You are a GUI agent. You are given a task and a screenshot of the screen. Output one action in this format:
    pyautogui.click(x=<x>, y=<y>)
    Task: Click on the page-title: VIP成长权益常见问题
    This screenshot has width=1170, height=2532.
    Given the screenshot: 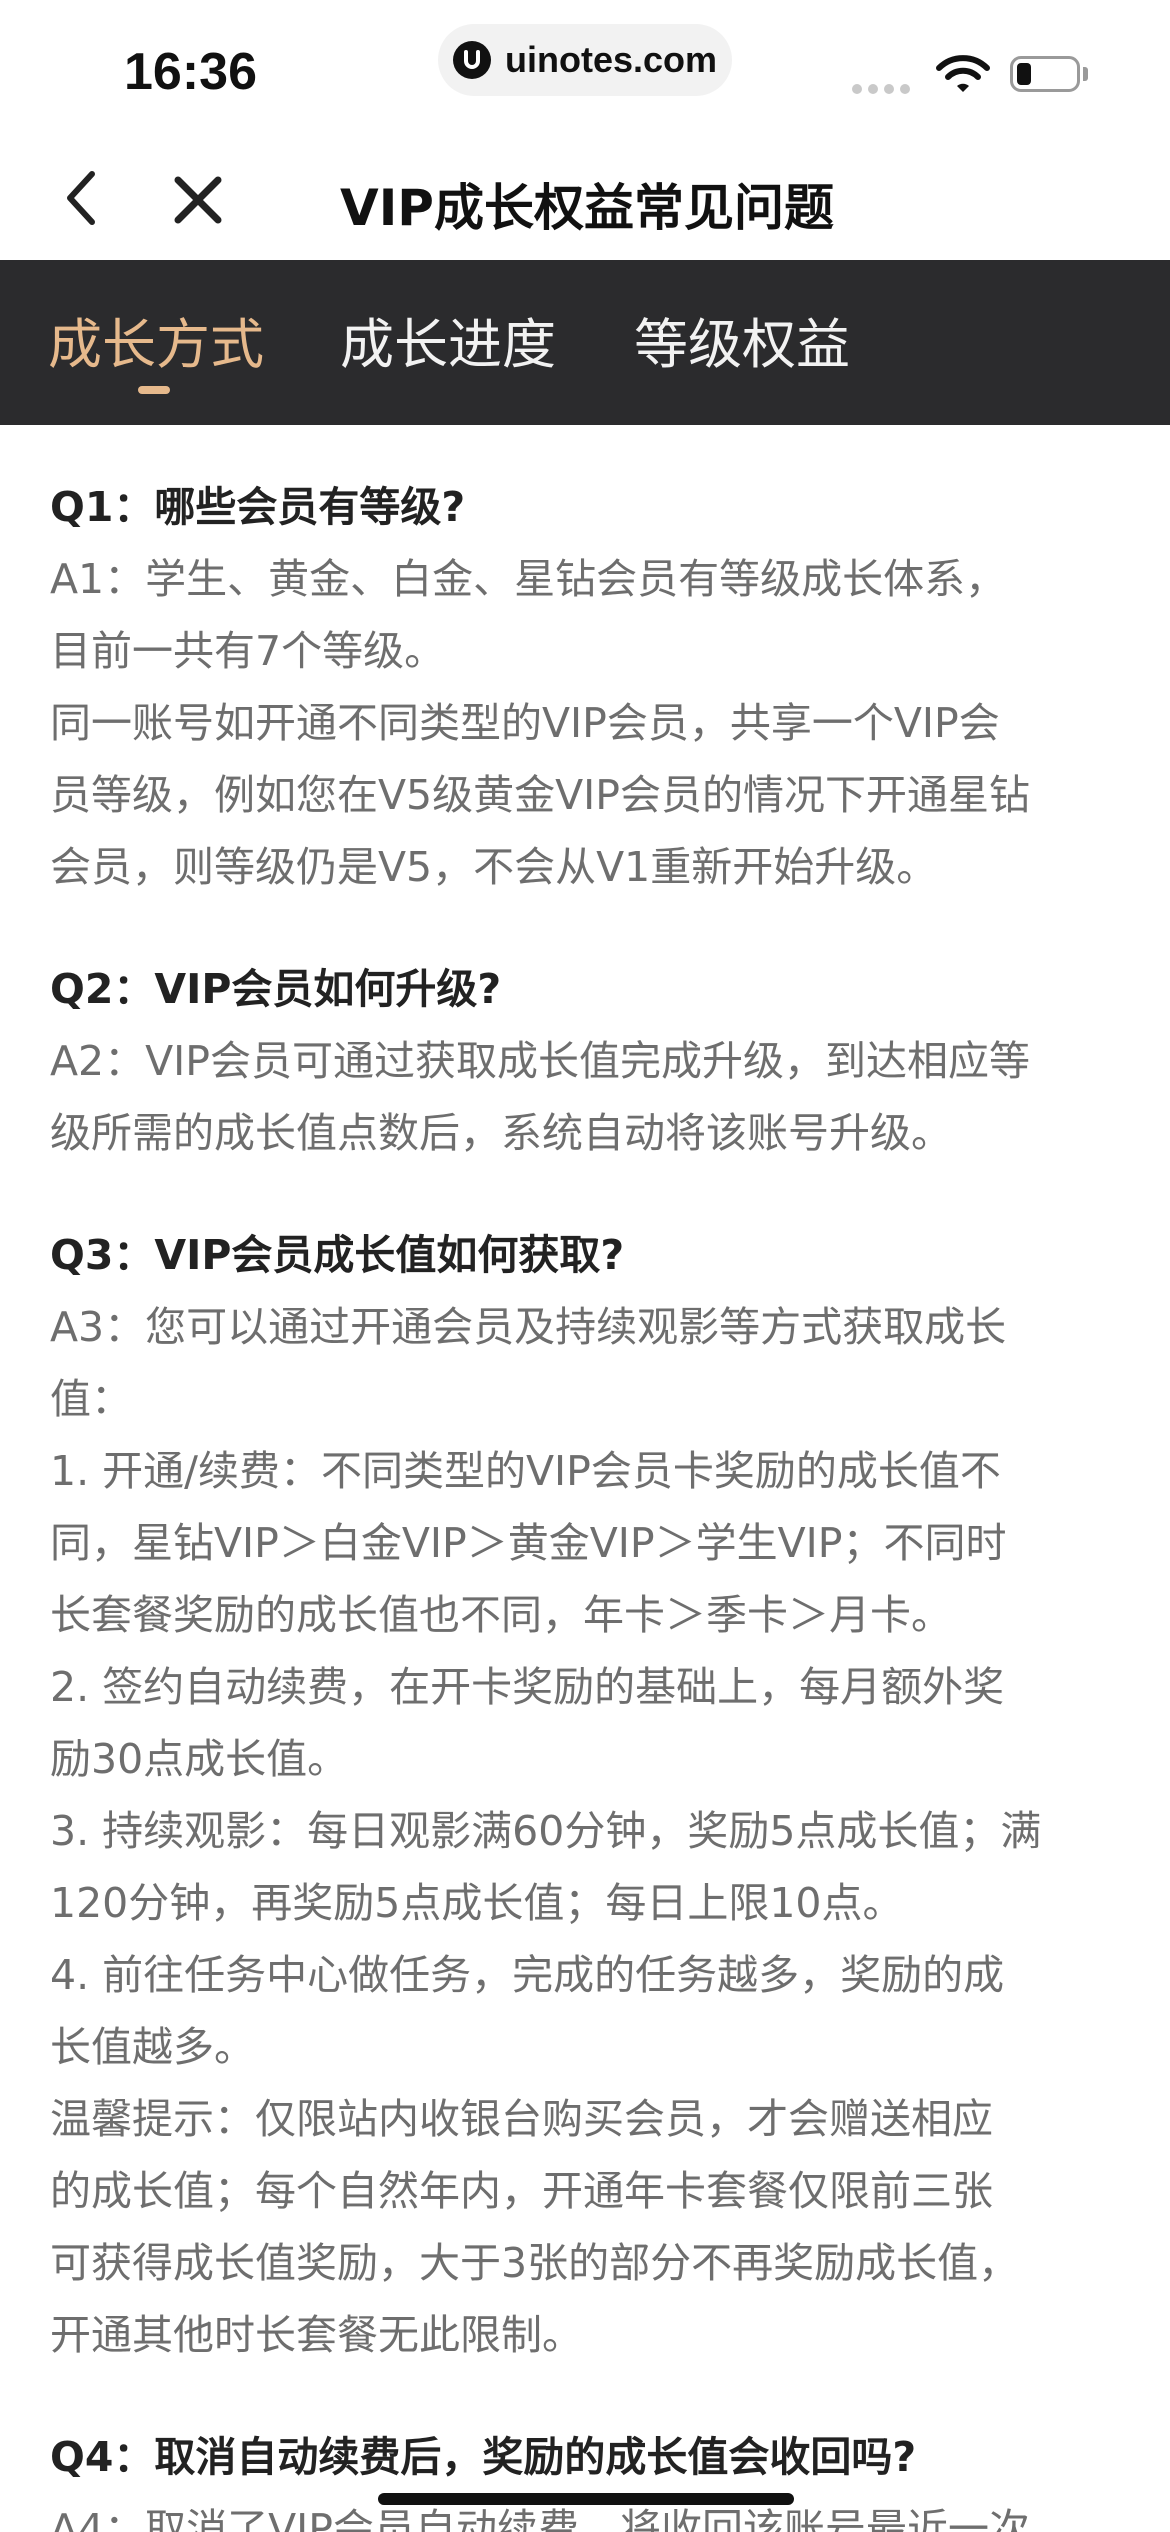 What is the action you would take?
    pyautogui.click(x=587, y=208)
    